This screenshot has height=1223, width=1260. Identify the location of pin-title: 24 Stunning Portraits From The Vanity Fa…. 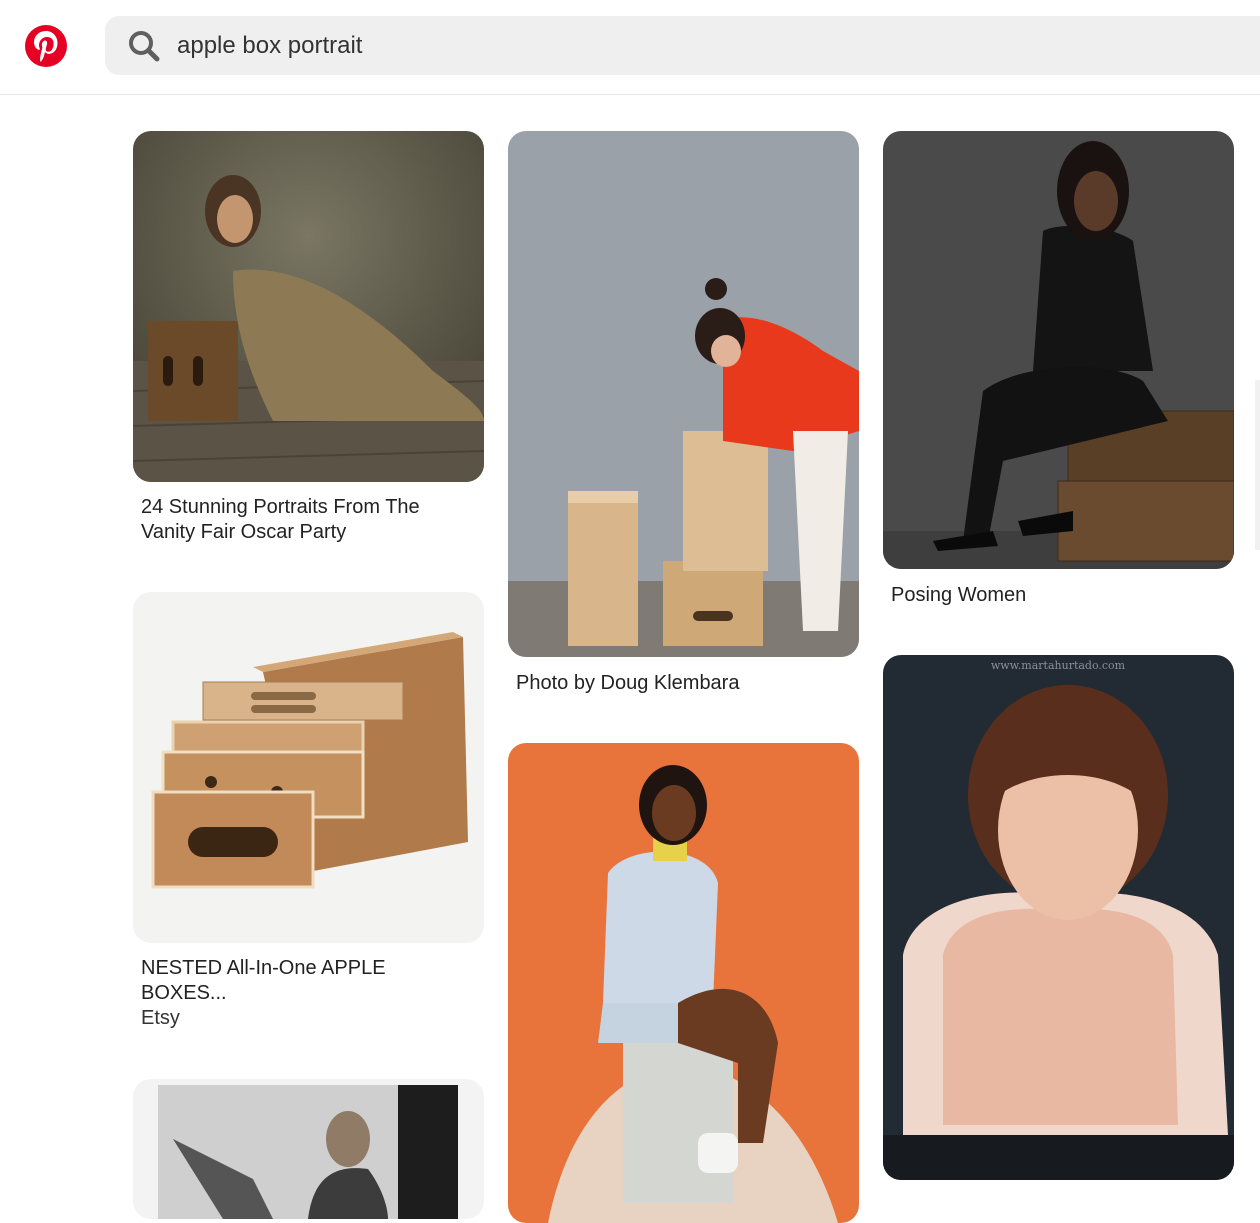
(301, 520).